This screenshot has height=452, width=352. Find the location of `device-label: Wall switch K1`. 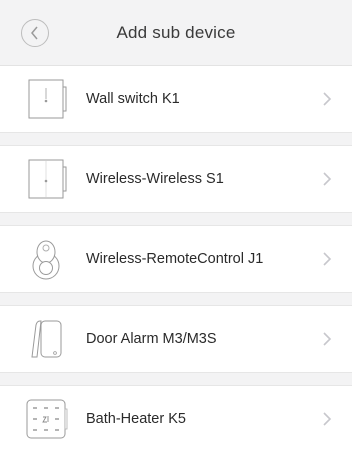

device-label: Wall switch K1 is located at coordinates (133, 99).